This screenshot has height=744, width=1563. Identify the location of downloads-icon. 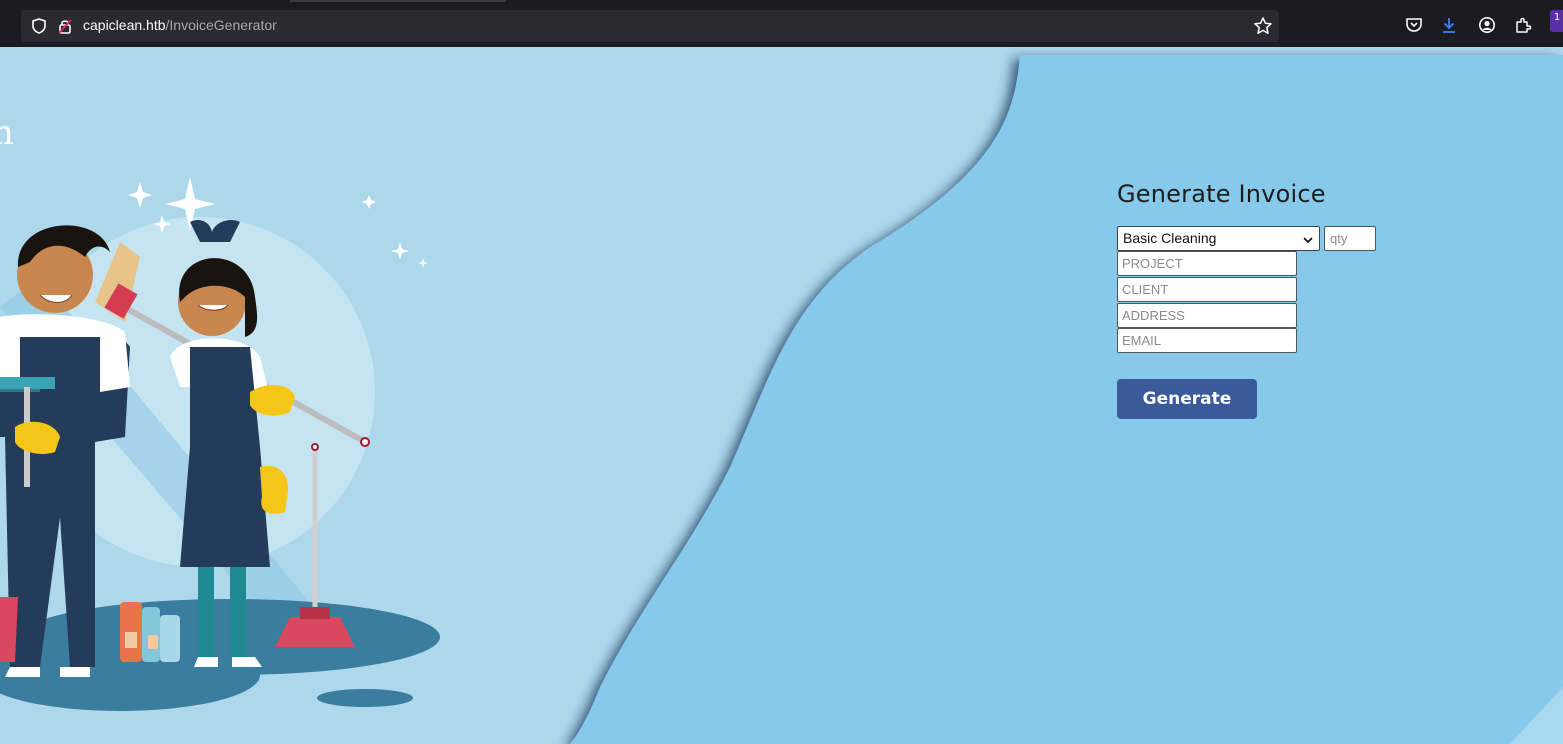
(1449, 27).